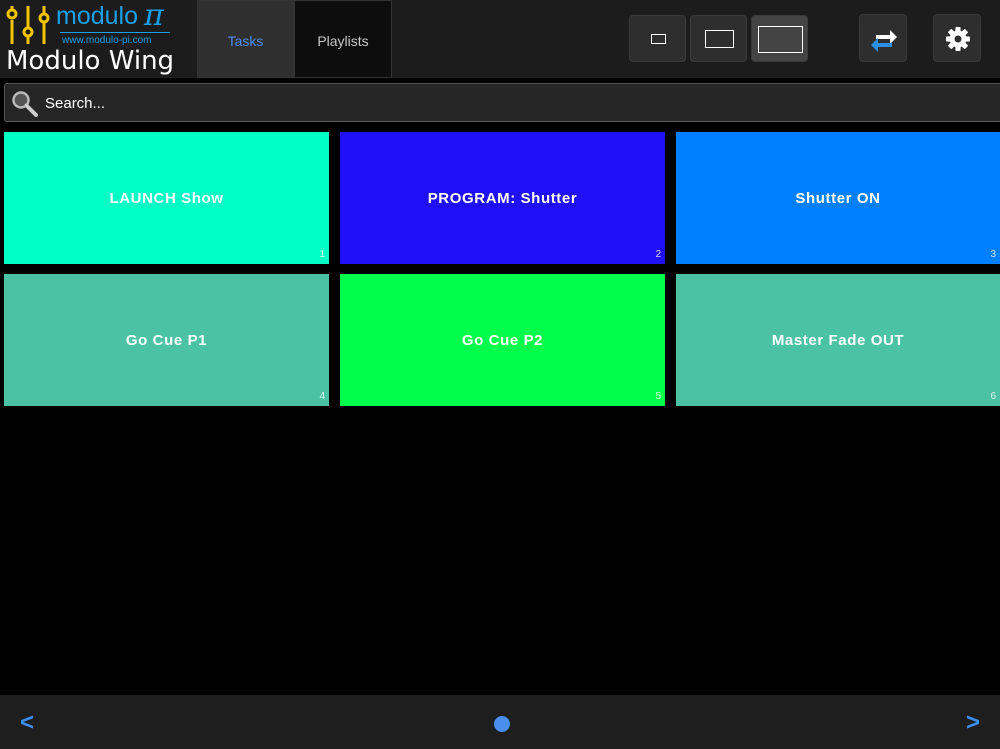  Describe the element at coordinates (993, 254) in the screenshot. I see `task-number: 3` at that location.